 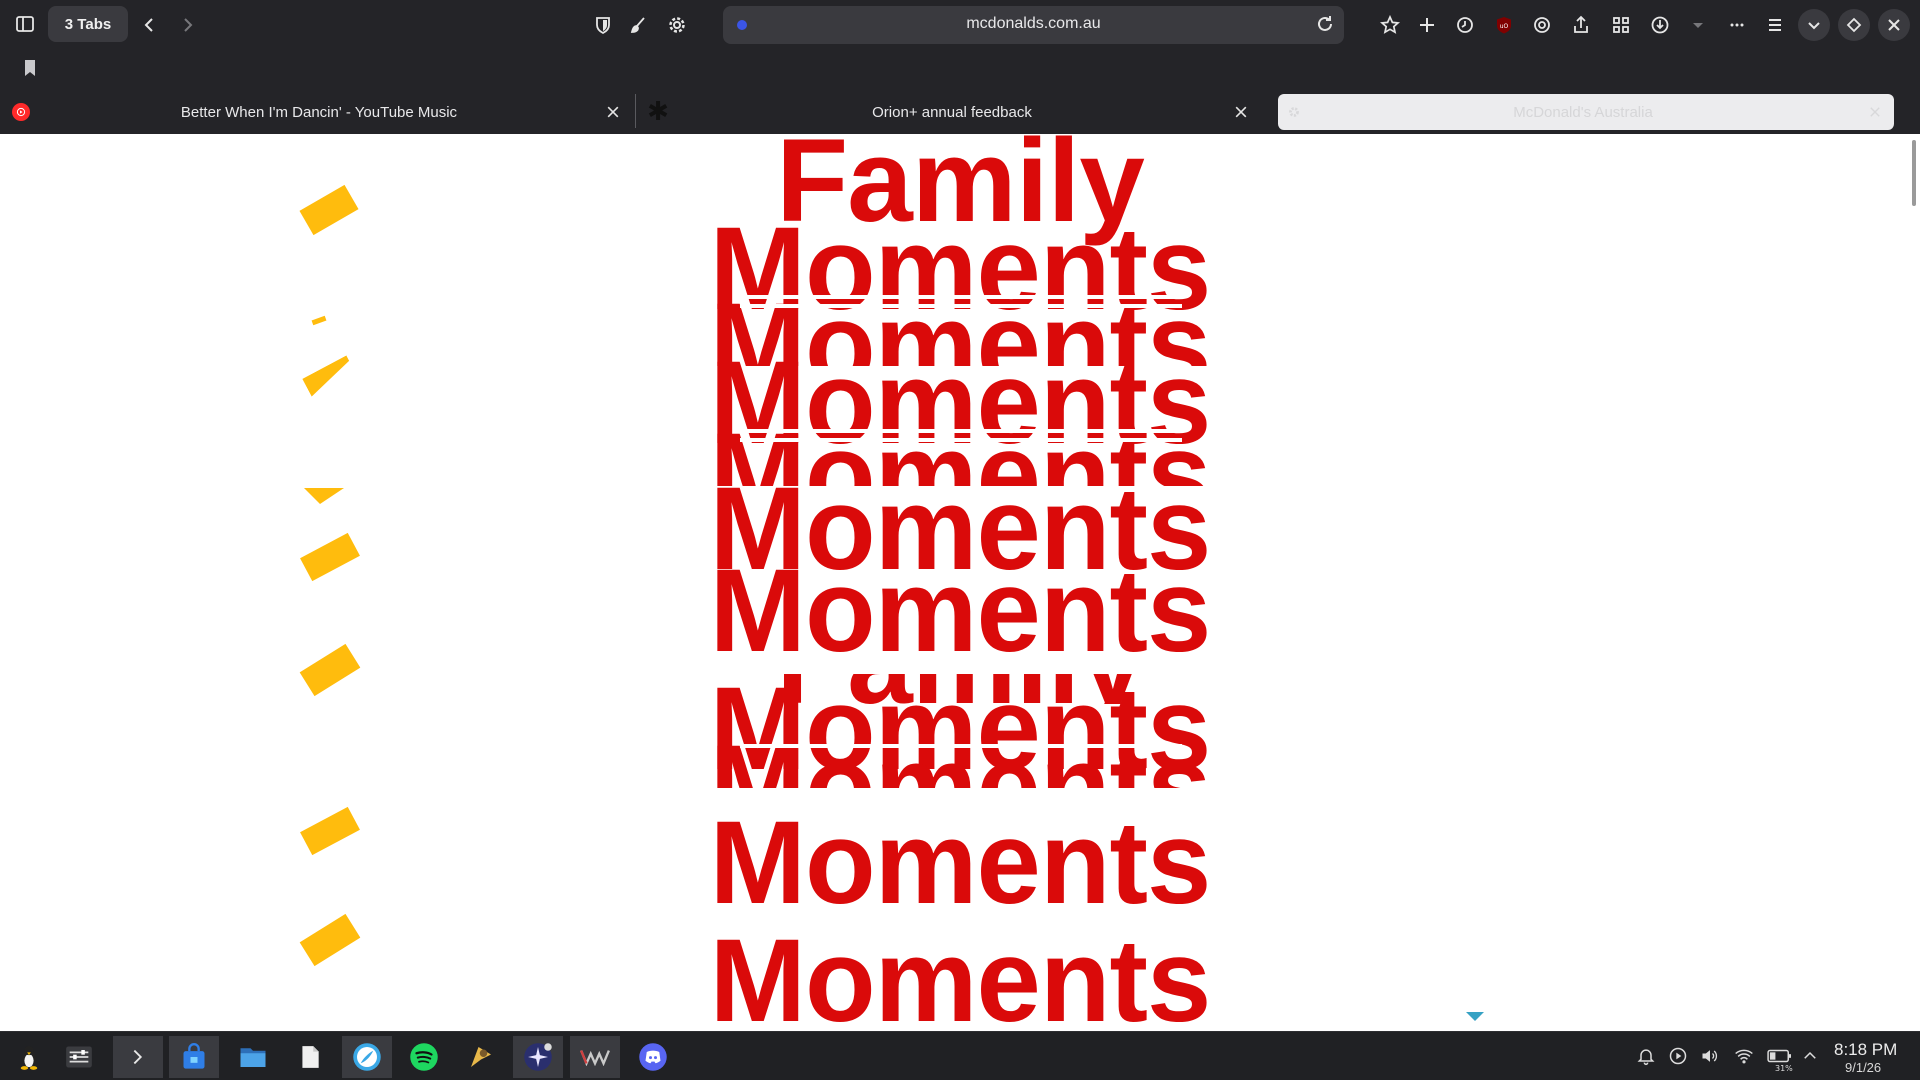 I want to click on discord-app-icon, so click(x=653, y=1057).